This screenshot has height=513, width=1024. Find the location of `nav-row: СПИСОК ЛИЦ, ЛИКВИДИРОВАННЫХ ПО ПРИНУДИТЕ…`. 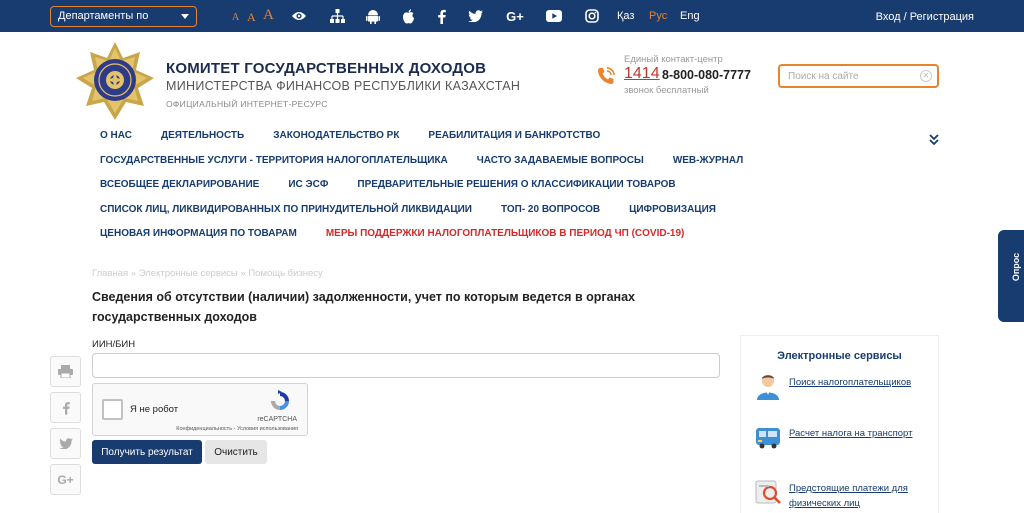

nav-row: СПИСОК ЛИЦ, ЛИКВИДИРОВАННЫХ ПО ПРИНУДИТЕ… is located at coordinates (490, 210).